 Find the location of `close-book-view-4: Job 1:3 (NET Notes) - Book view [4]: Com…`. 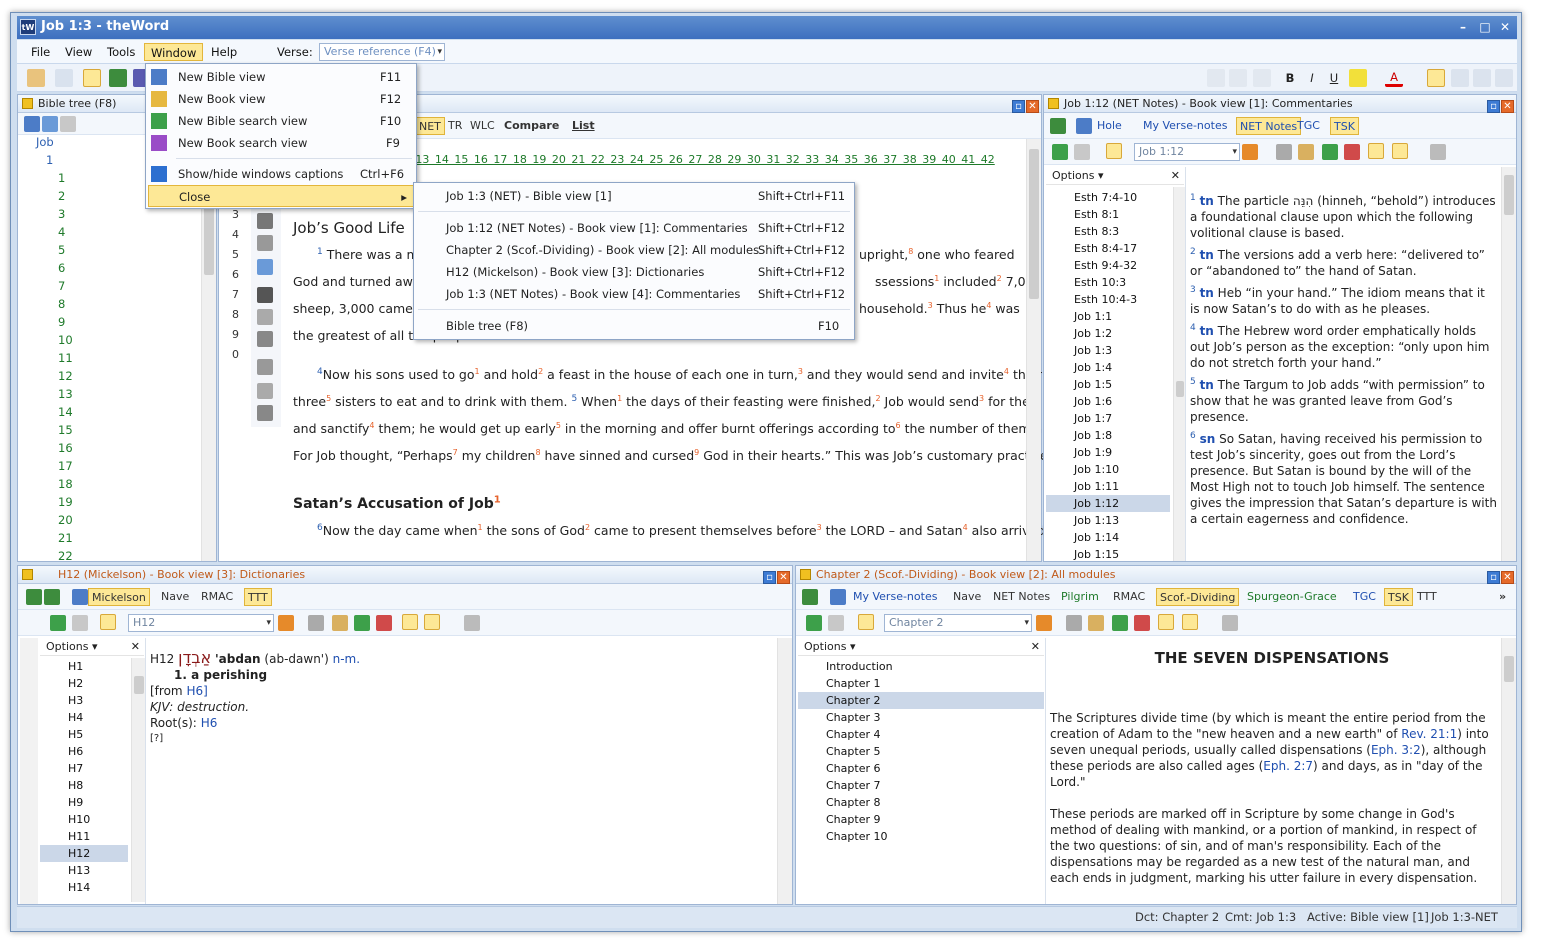

close-book-view-4: Job 1:3 (NET Notes) - Book view [4]: Com… is located at coordinates (634, 294).